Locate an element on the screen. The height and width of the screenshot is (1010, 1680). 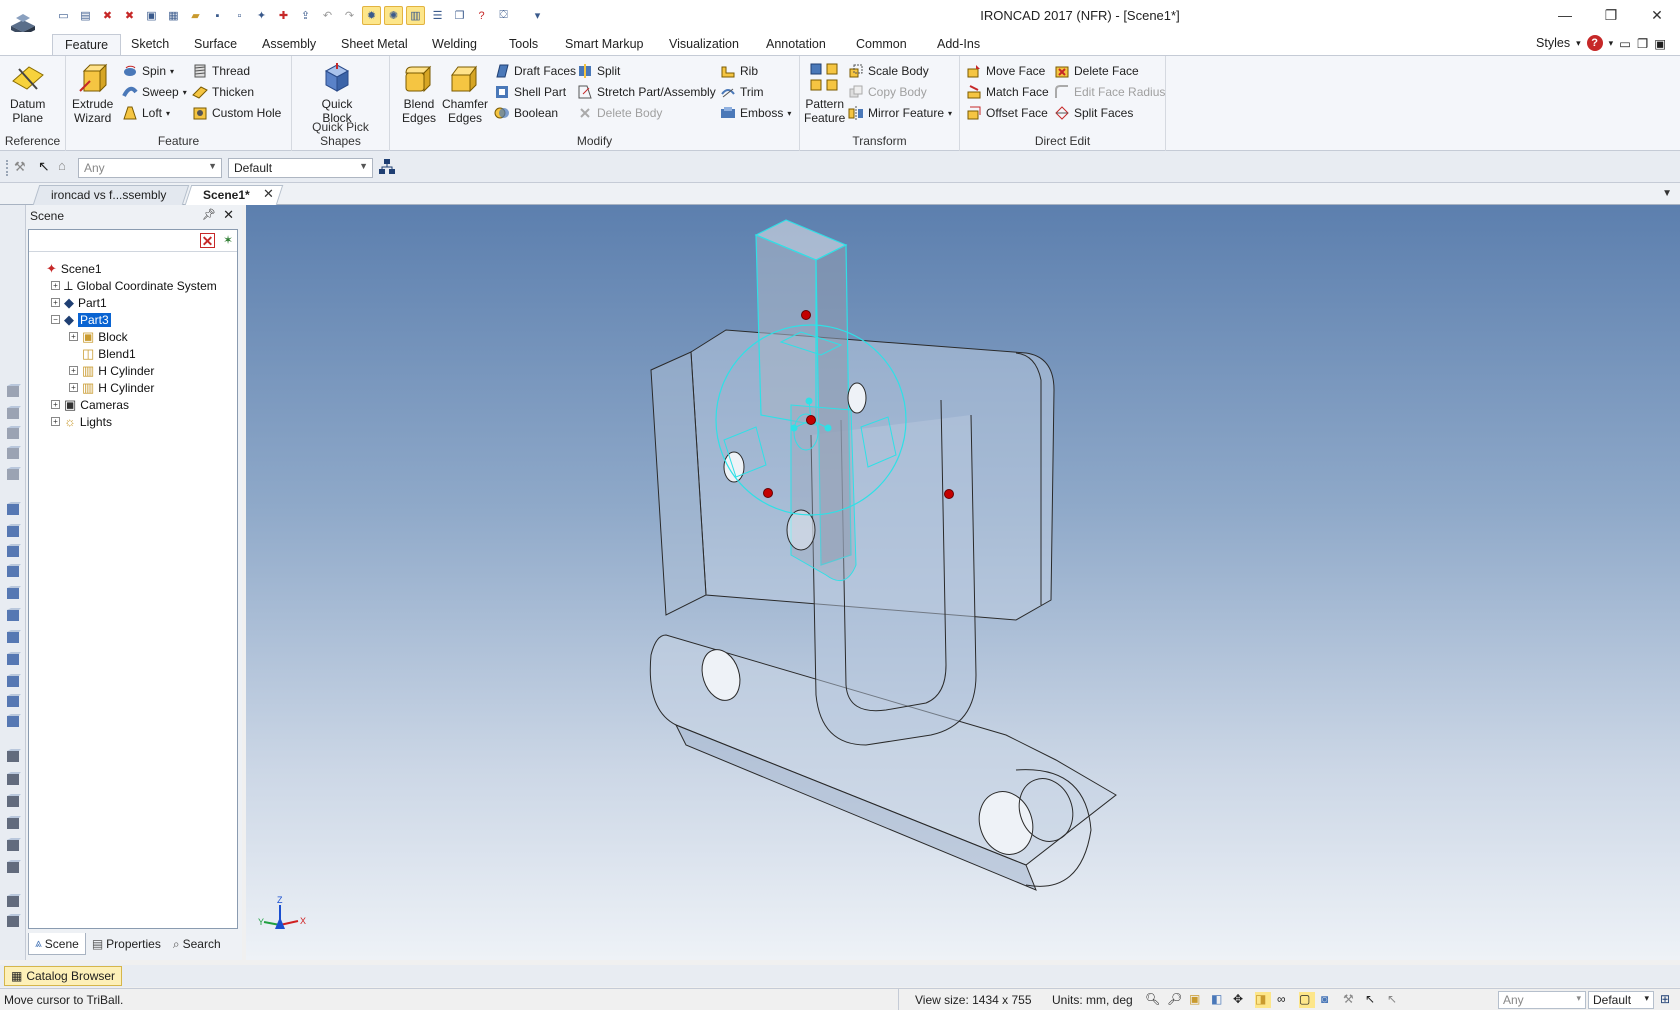
hierarchy-icon is located at coordinates (387, 167).